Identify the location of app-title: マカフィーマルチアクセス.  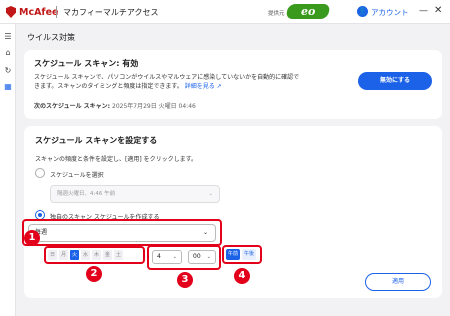
(111, 12).